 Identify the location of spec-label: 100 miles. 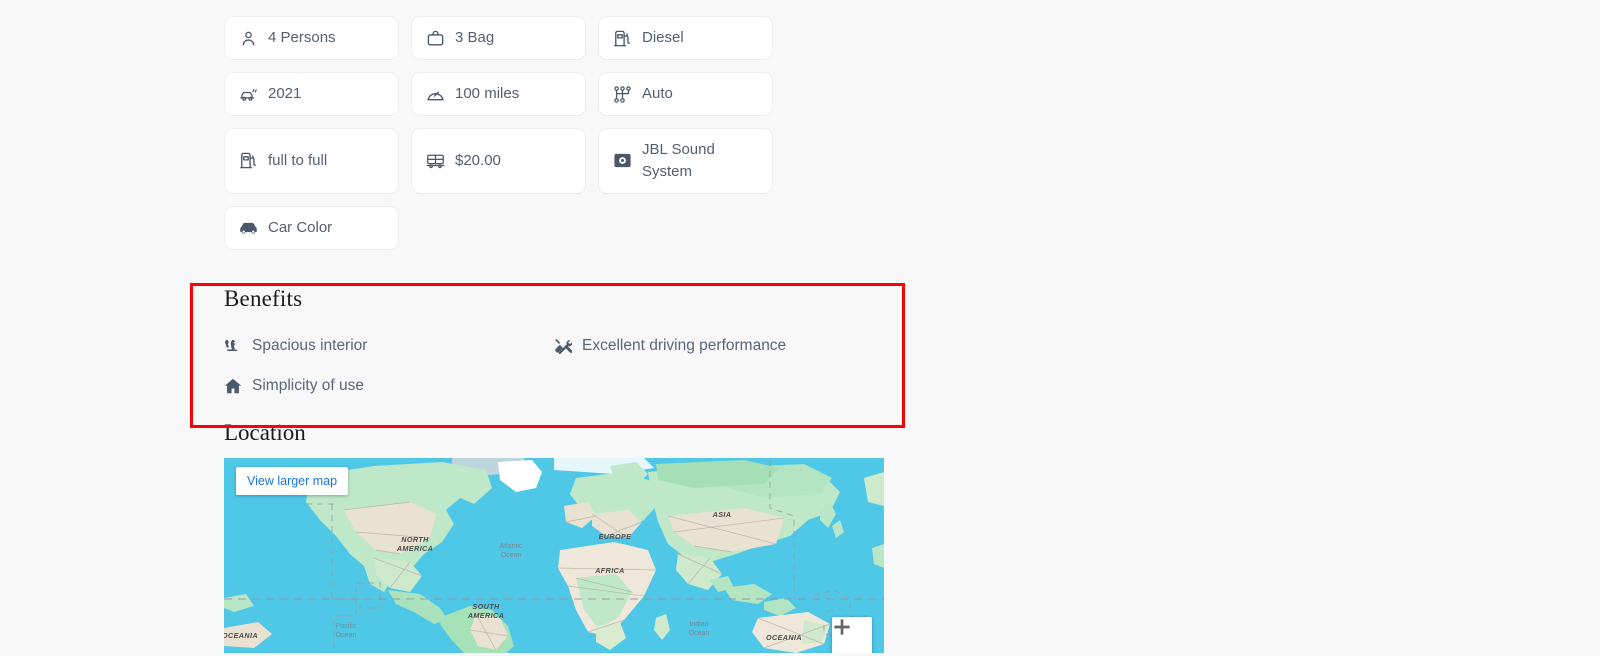
(487, 94).